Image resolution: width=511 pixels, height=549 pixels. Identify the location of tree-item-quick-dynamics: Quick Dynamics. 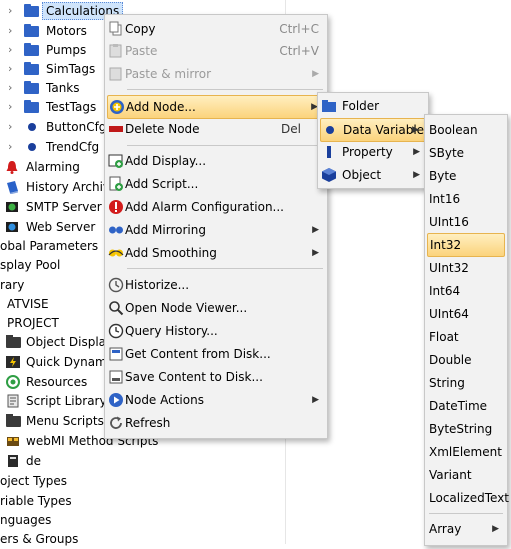
(61, 362).